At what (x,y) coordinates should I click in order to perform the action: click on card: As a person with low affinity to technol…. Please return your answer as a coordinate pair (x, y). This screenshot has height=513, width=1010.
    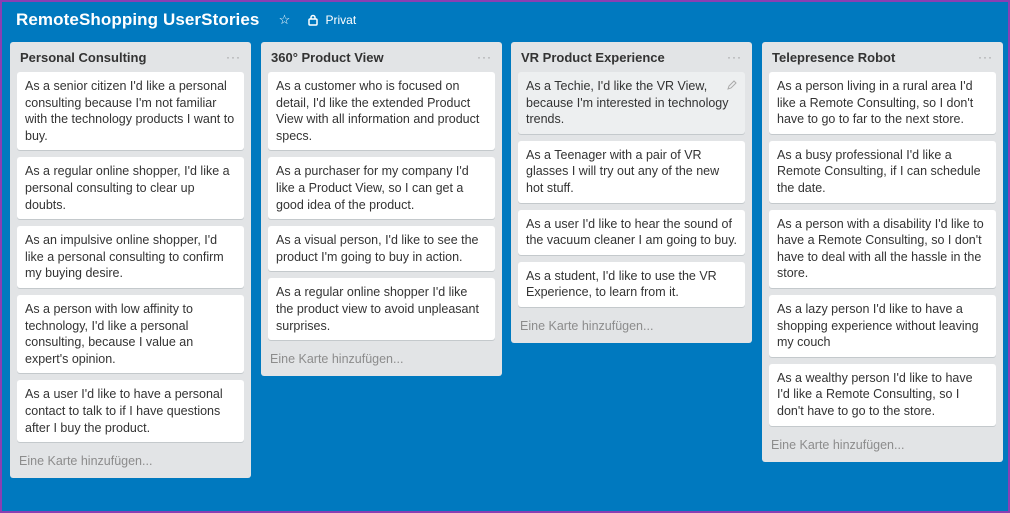
    Looking at the image, I should click on (130, 334).